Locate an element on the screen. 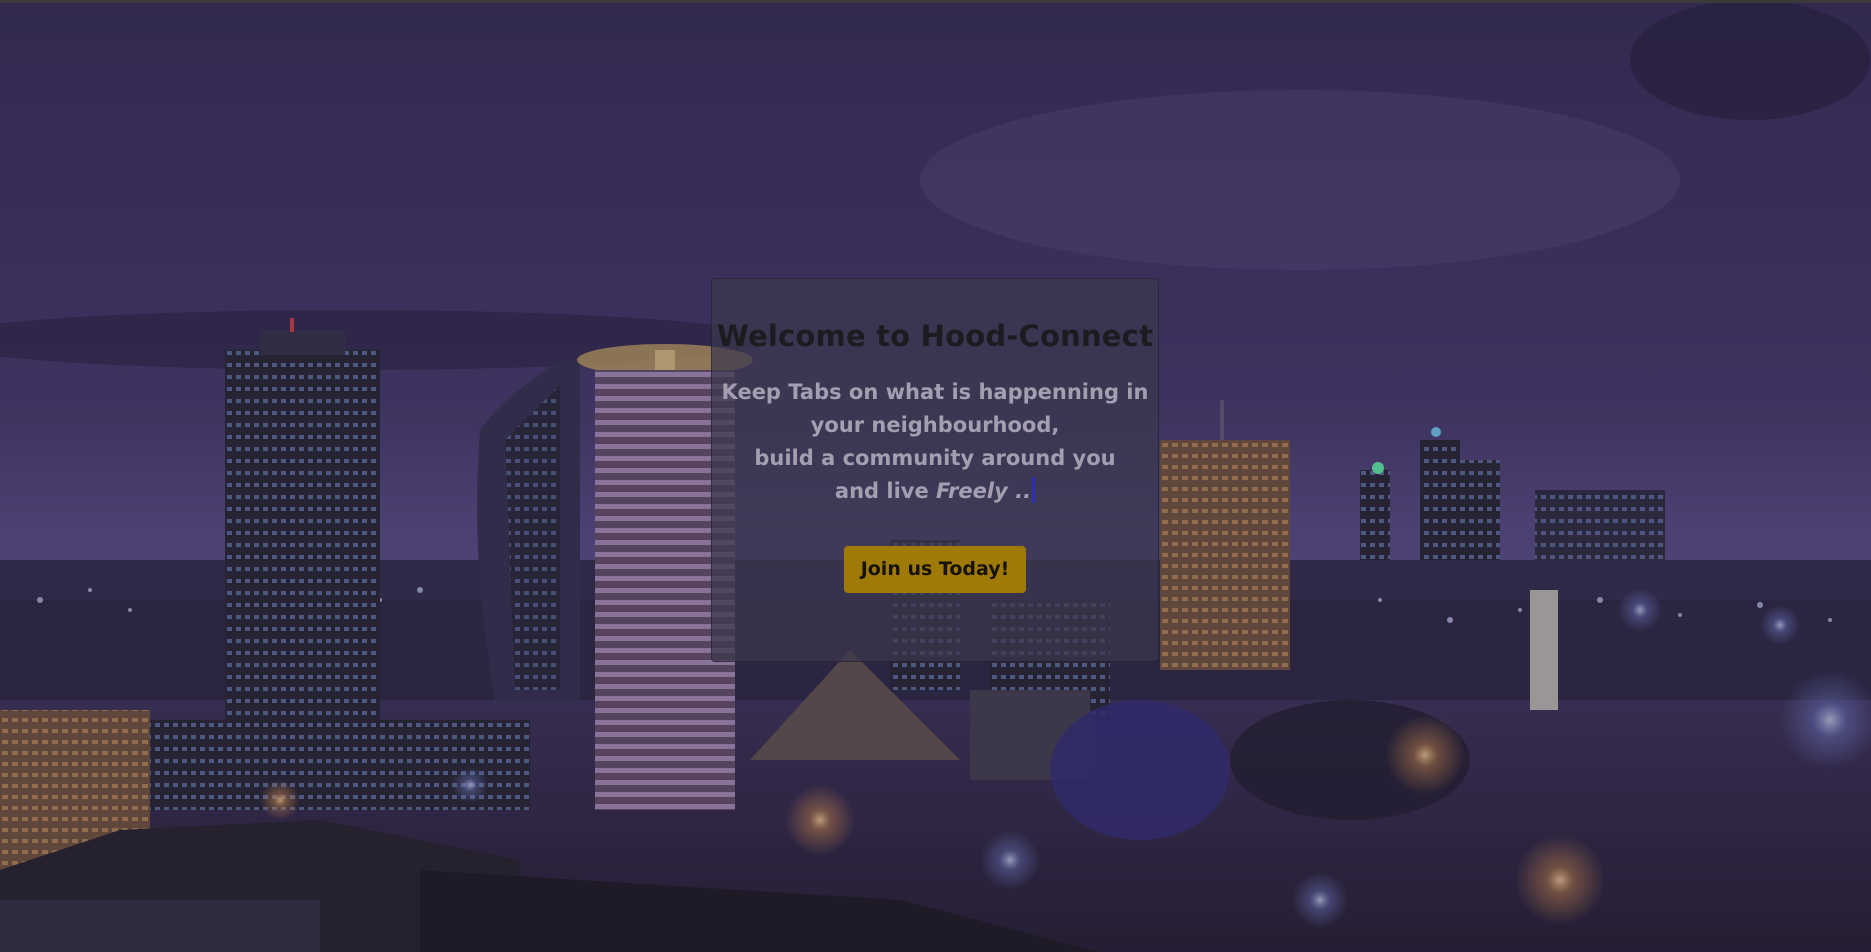  tagline-line: and live Freely .. is located at coordinates (935, 491).